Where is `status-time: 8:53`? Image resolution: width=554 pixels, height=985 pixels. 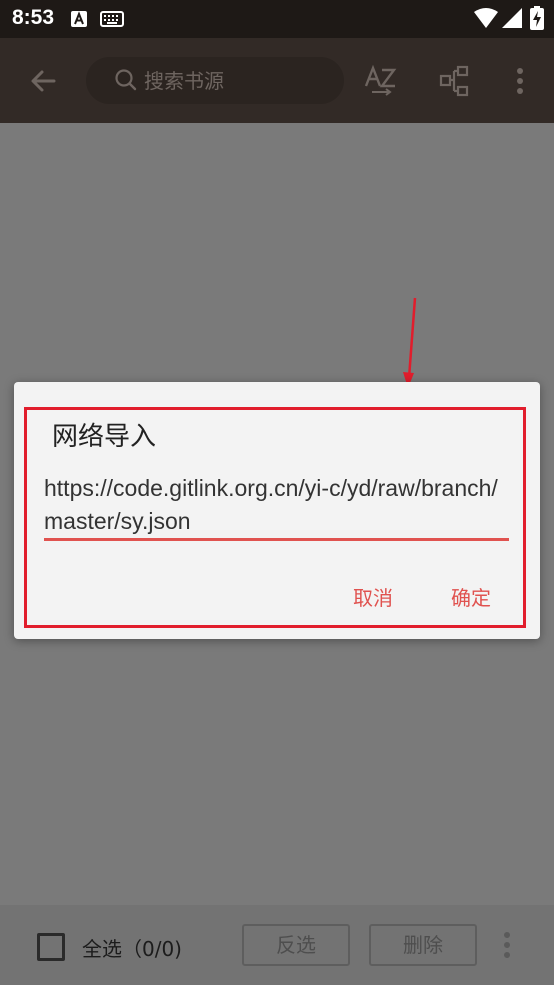
status-time: 8:53 is located at coordinates (33, 17).